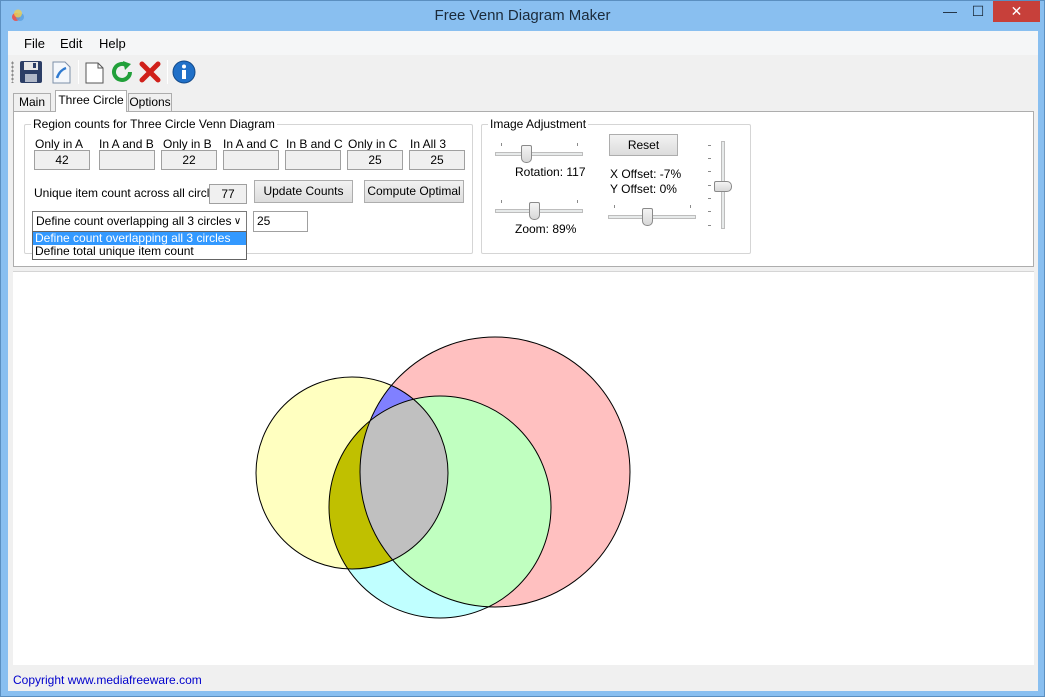 This screenshot has height=697, width=1045. I want to click on toolbar, so click(523, 72).